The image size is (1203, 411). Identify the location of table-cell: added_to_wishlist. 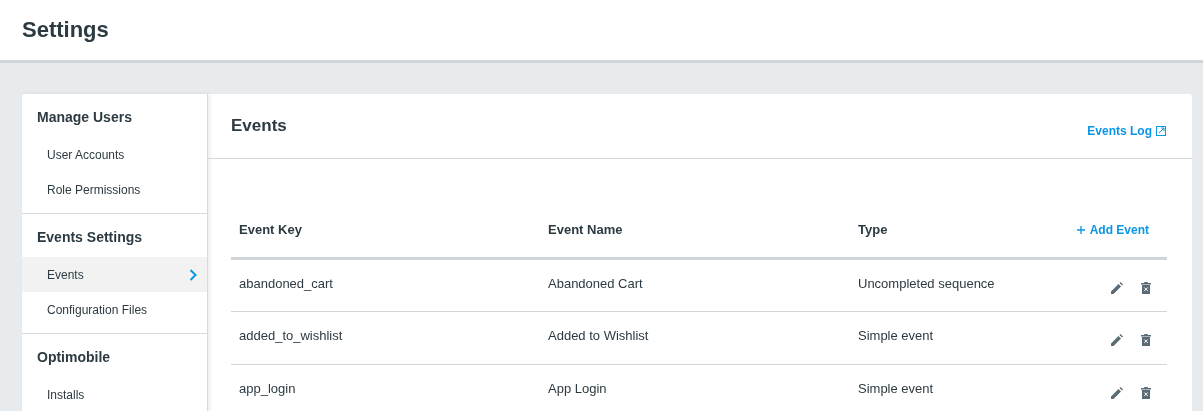
(291, 335).